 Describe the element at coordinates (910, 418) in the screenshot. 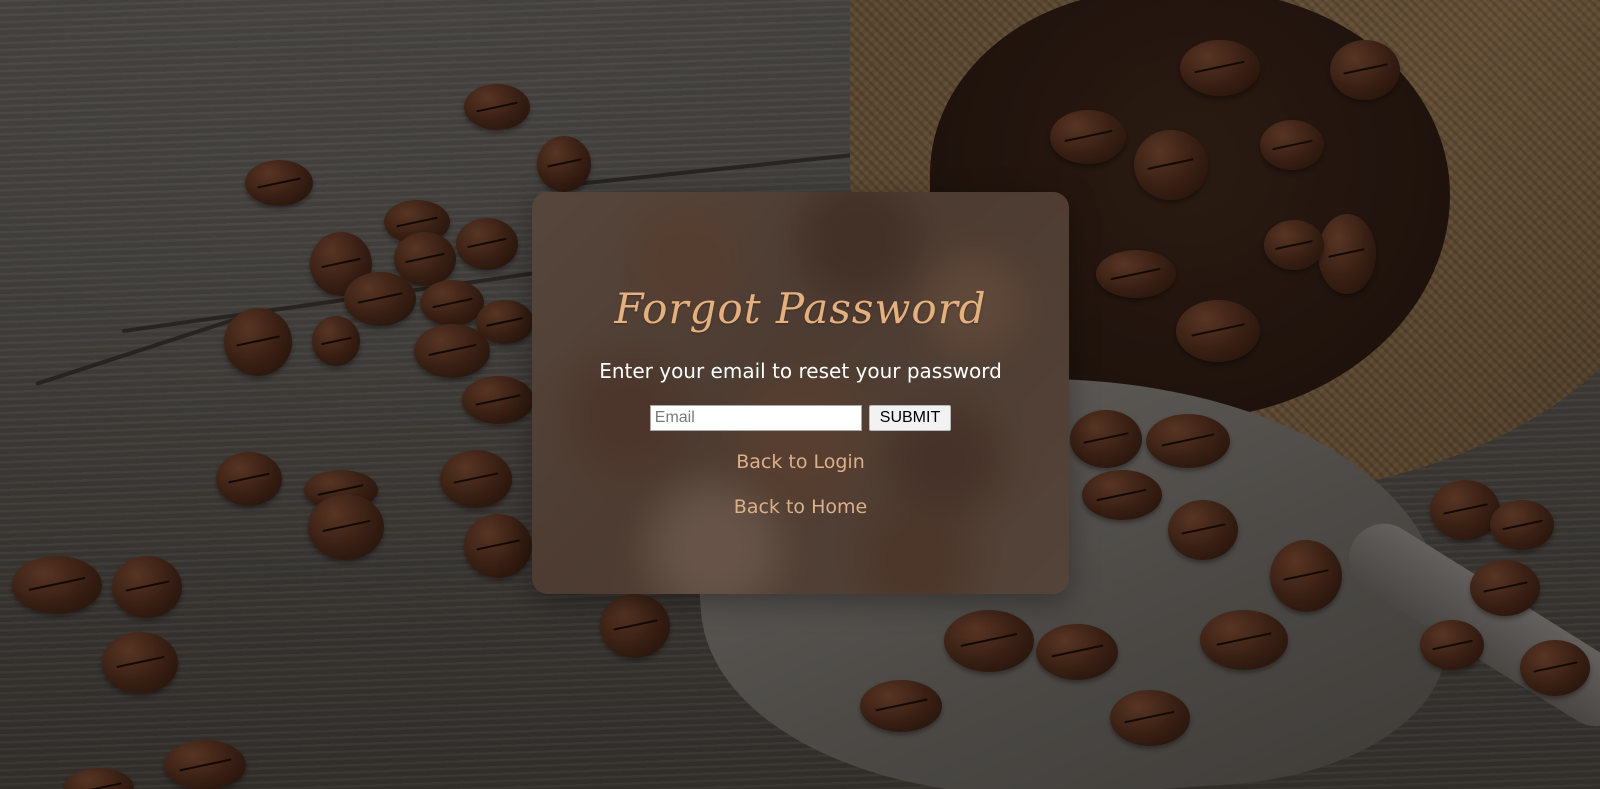

I see `submit-button: SUBMIT` at that location.